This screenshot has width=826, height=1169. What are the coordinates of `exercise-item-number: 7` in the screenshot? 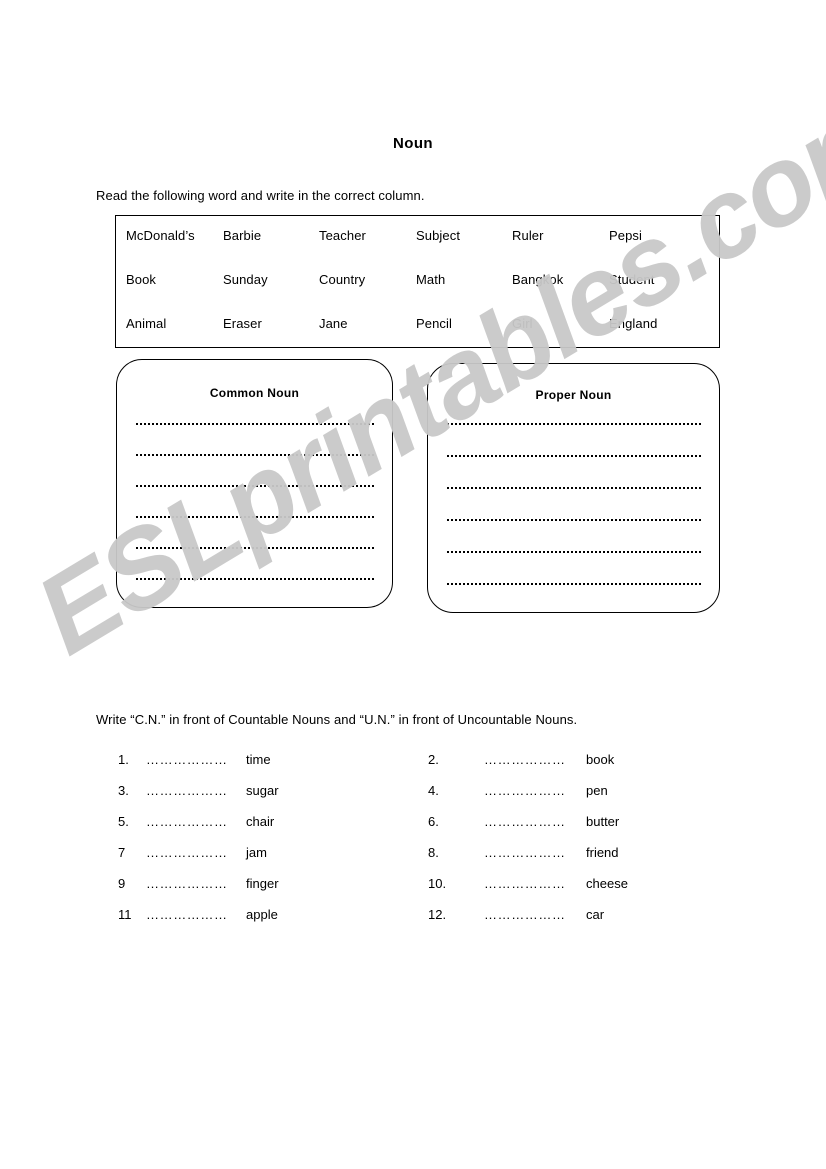 It's located at (122, 852).